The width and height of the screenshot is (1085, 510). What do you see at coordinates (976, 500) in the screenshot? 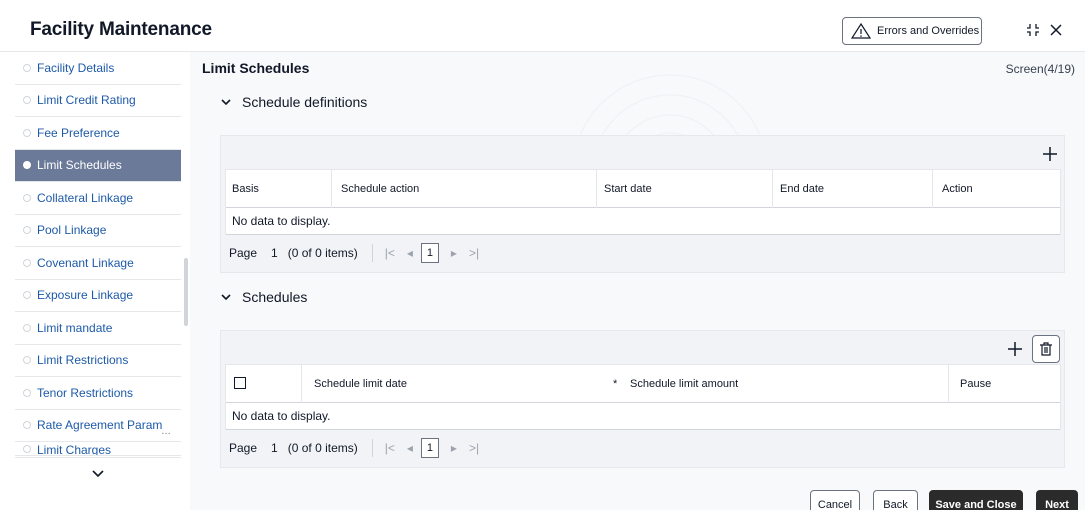
I see `save-and-close-button: Save and Close` at bounding box center [976, 500].